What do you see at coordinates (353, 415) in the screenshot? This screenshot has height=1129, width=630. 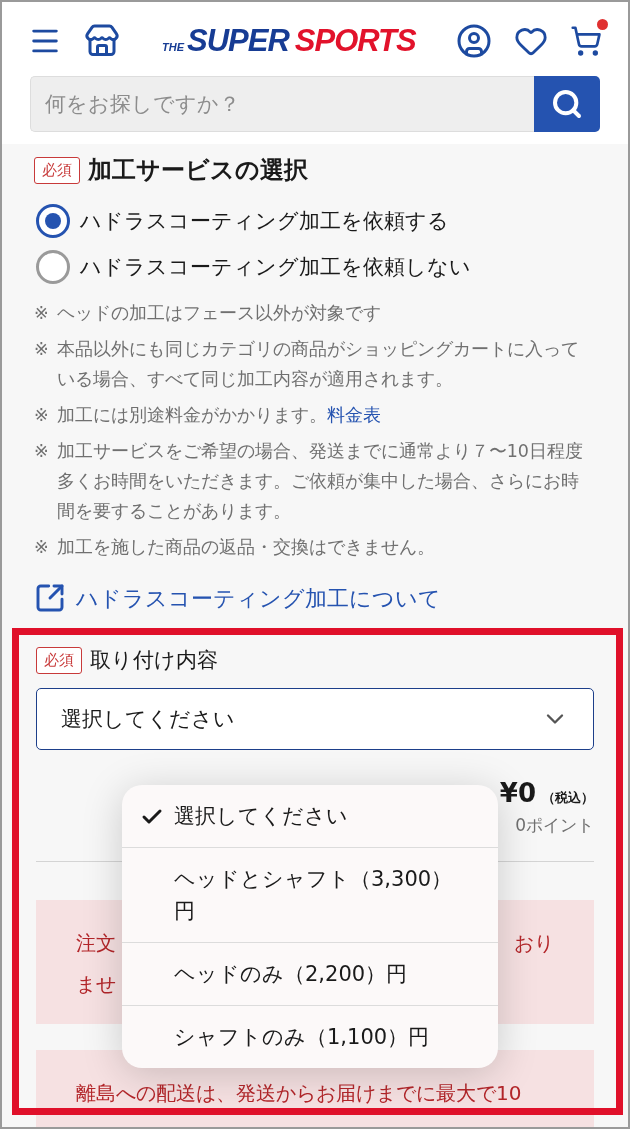 I see `price-table-link: 料金表` at bounding box center [353, 415].